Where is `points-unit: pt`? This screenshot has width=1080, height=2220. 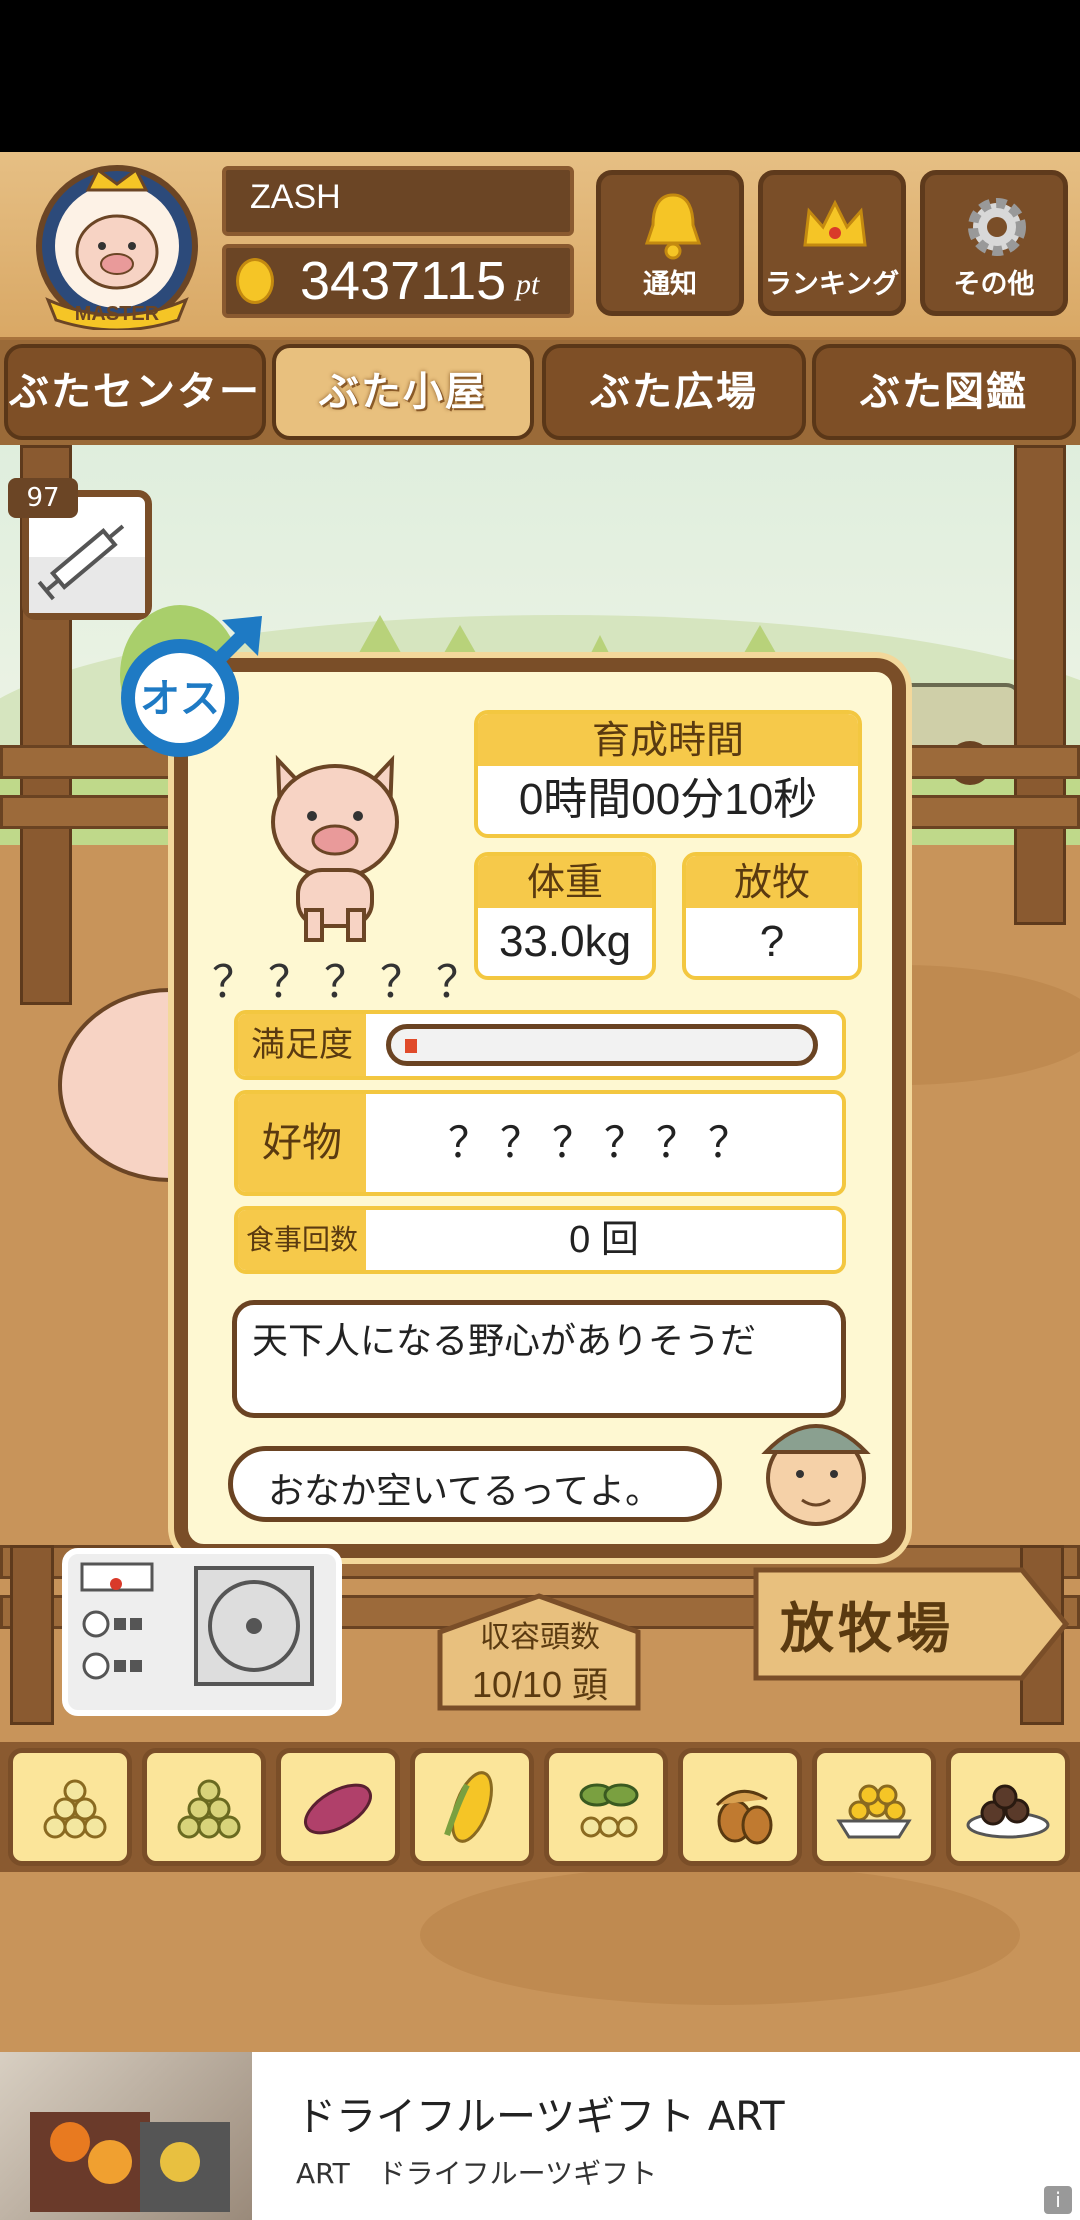
points-unit: pt is located at coordinates (528, 284).